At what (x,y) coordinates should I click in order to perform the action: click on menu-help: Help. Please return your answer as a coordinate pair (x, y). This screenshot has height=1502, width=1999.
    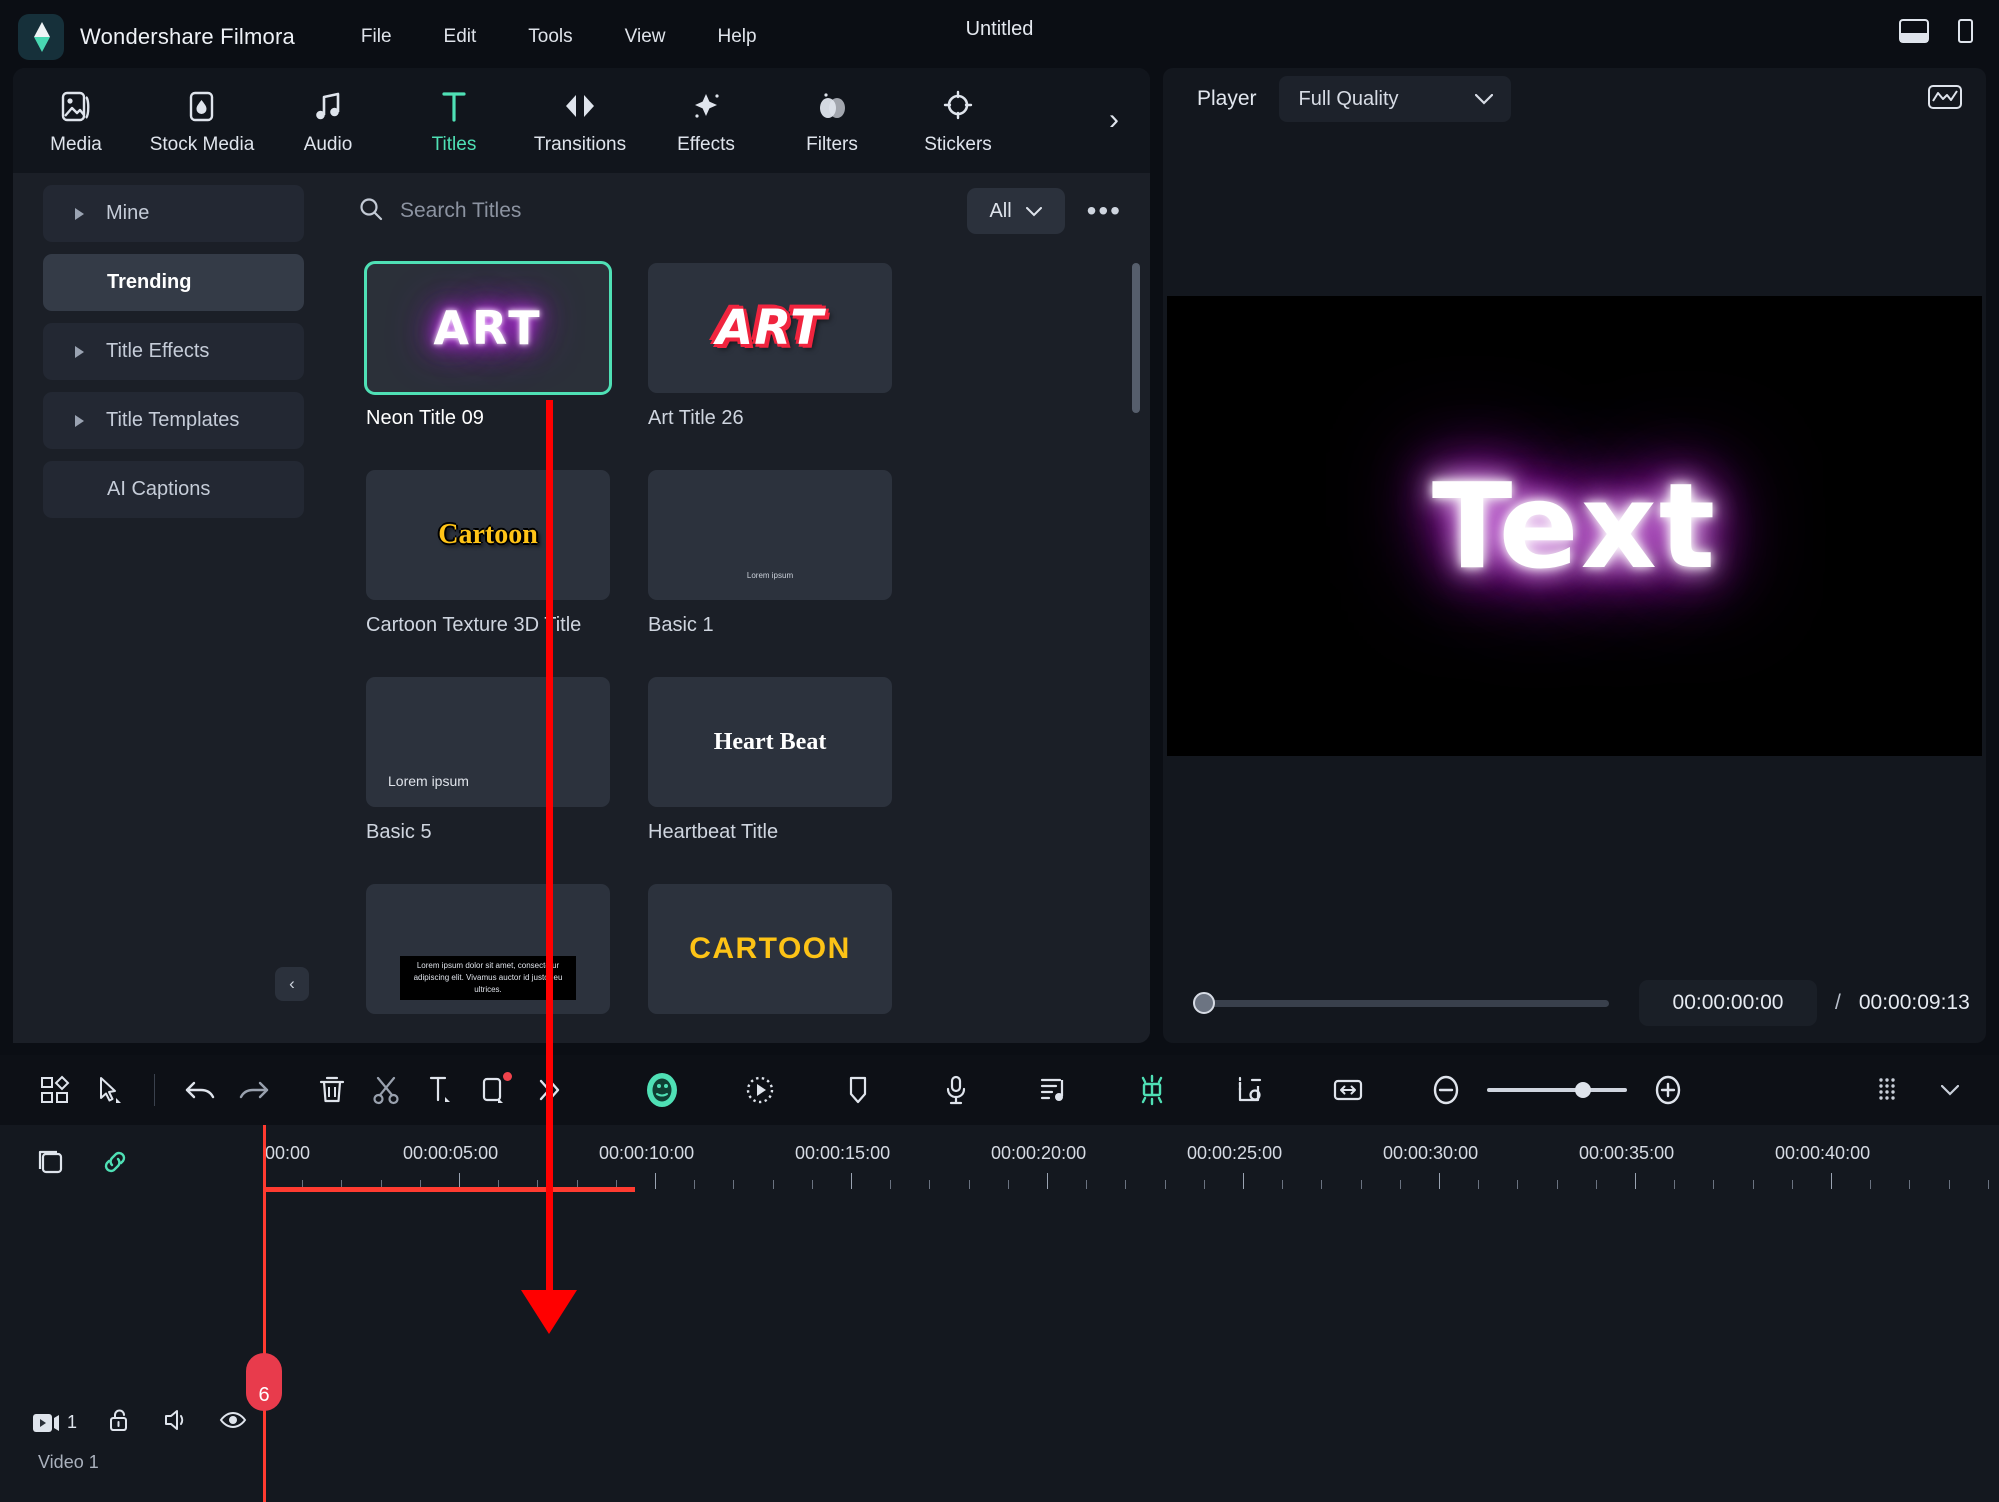
    Looking at the image, I should click on (737, 37).